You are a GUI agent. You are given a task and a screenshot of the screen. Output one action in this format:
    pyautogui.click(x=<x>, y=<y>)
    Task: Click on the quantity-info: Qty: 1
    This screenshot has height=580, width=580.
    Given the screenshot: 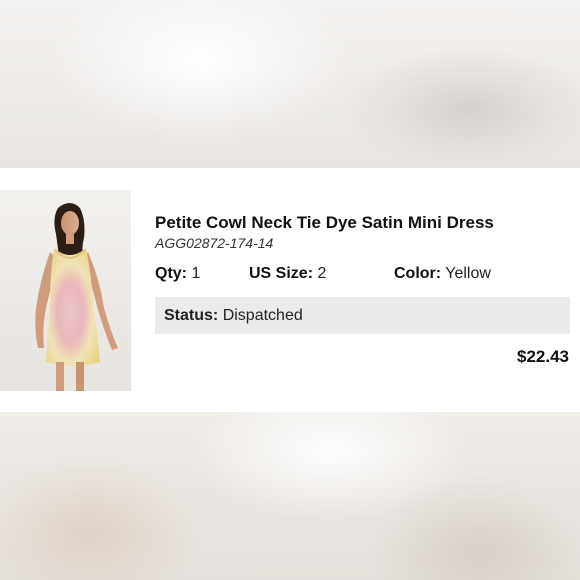 What is the action you would take?
    pyautogui.click(x=177, y=274)
    